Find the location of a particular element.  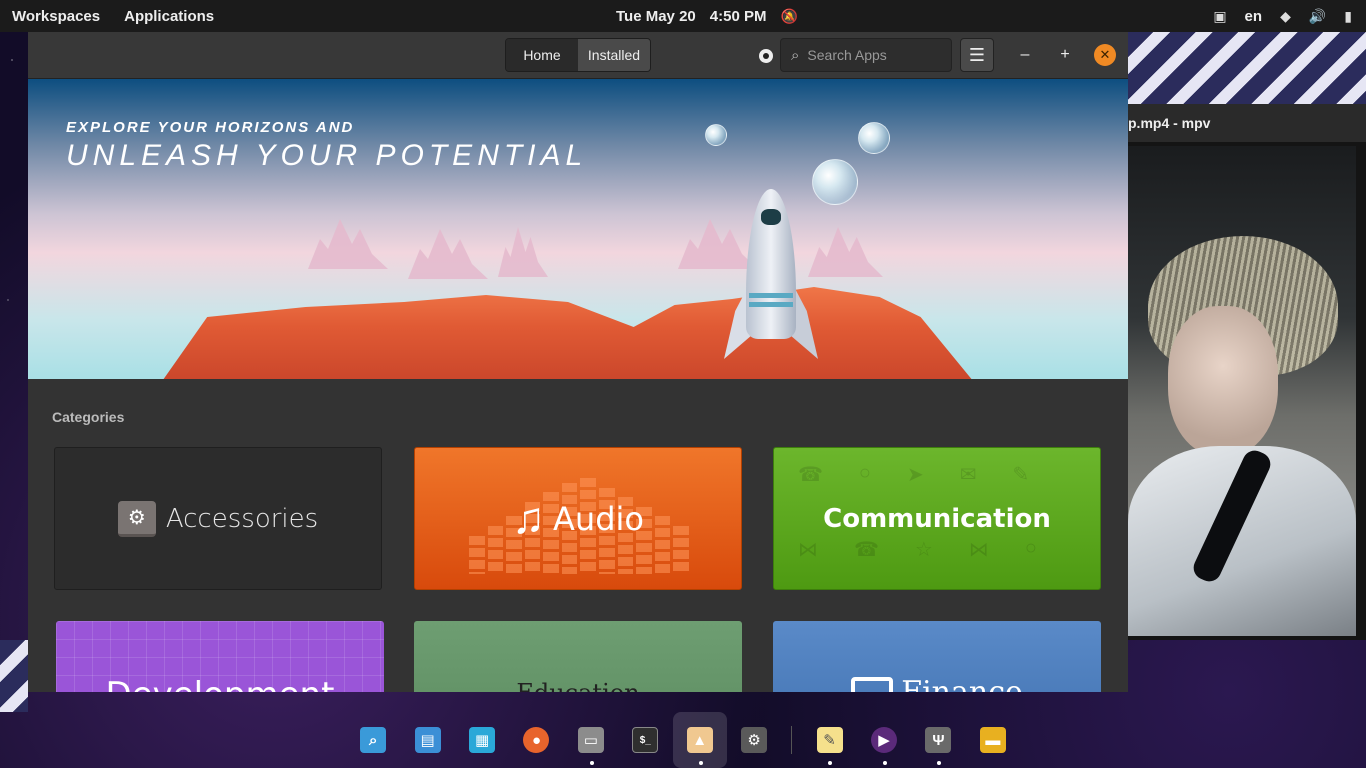

maximize-button: + is located at coordinates (1065, 55).